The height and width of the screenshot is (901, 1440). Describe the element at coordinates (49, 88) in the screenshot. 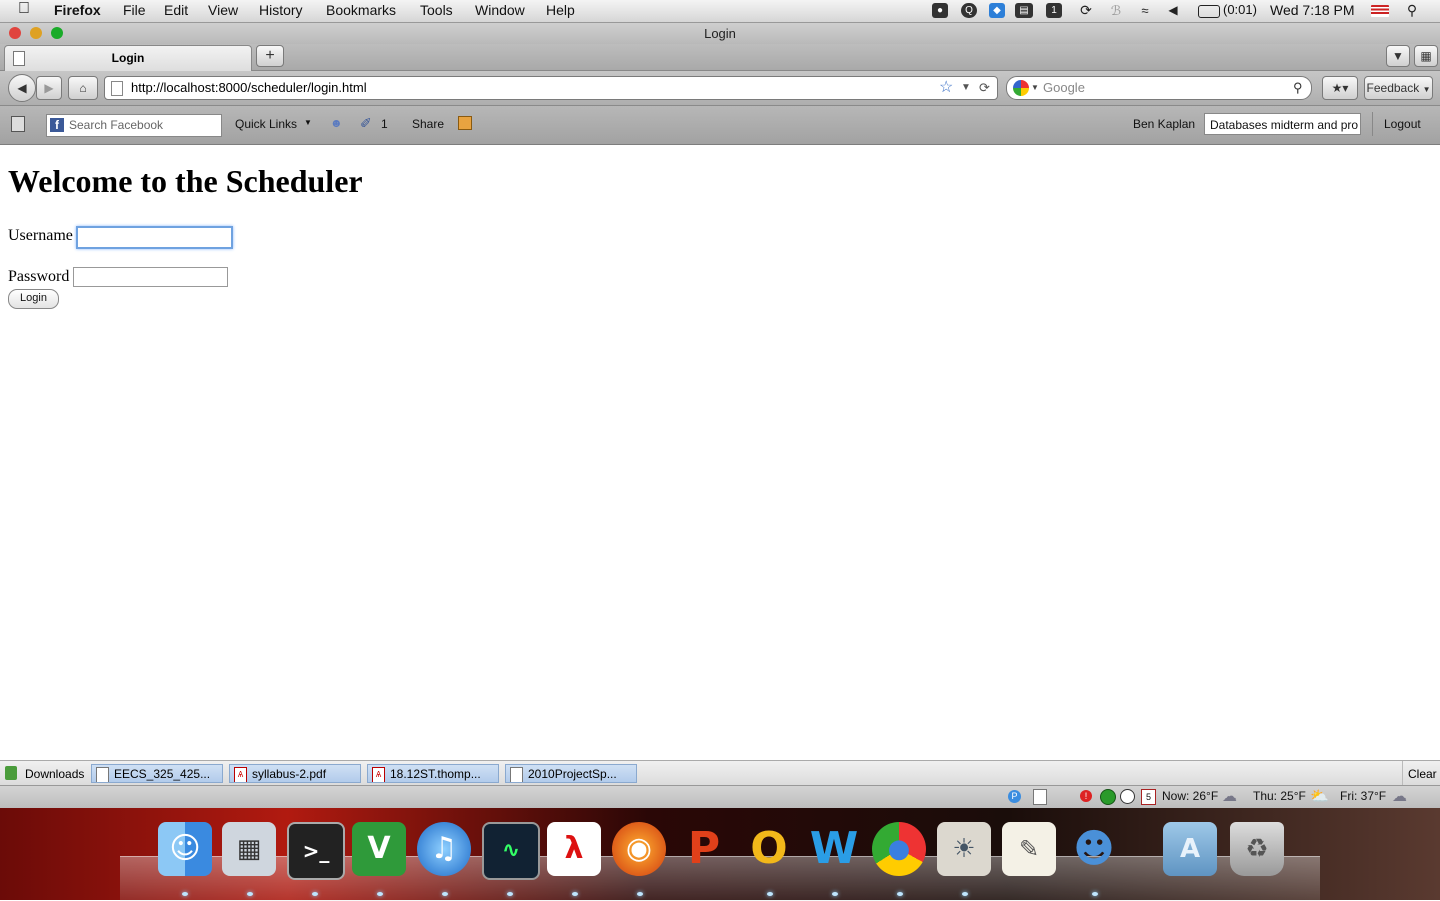

I see `forward-button: ▶` at that location.